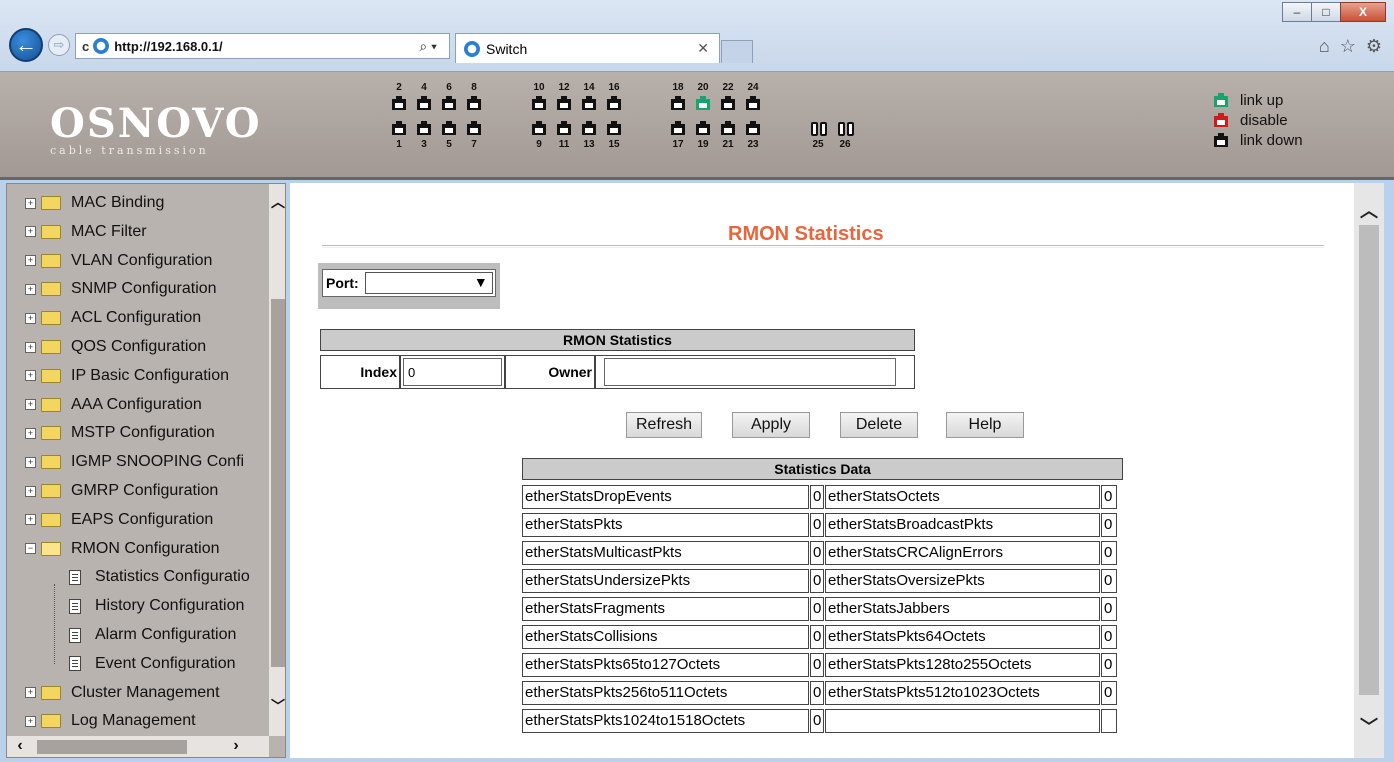 Image resolution: width=1394 pixels, height=762 pixels. I want to click on url-text: http://192.168.0.1/, so click(168, 46).